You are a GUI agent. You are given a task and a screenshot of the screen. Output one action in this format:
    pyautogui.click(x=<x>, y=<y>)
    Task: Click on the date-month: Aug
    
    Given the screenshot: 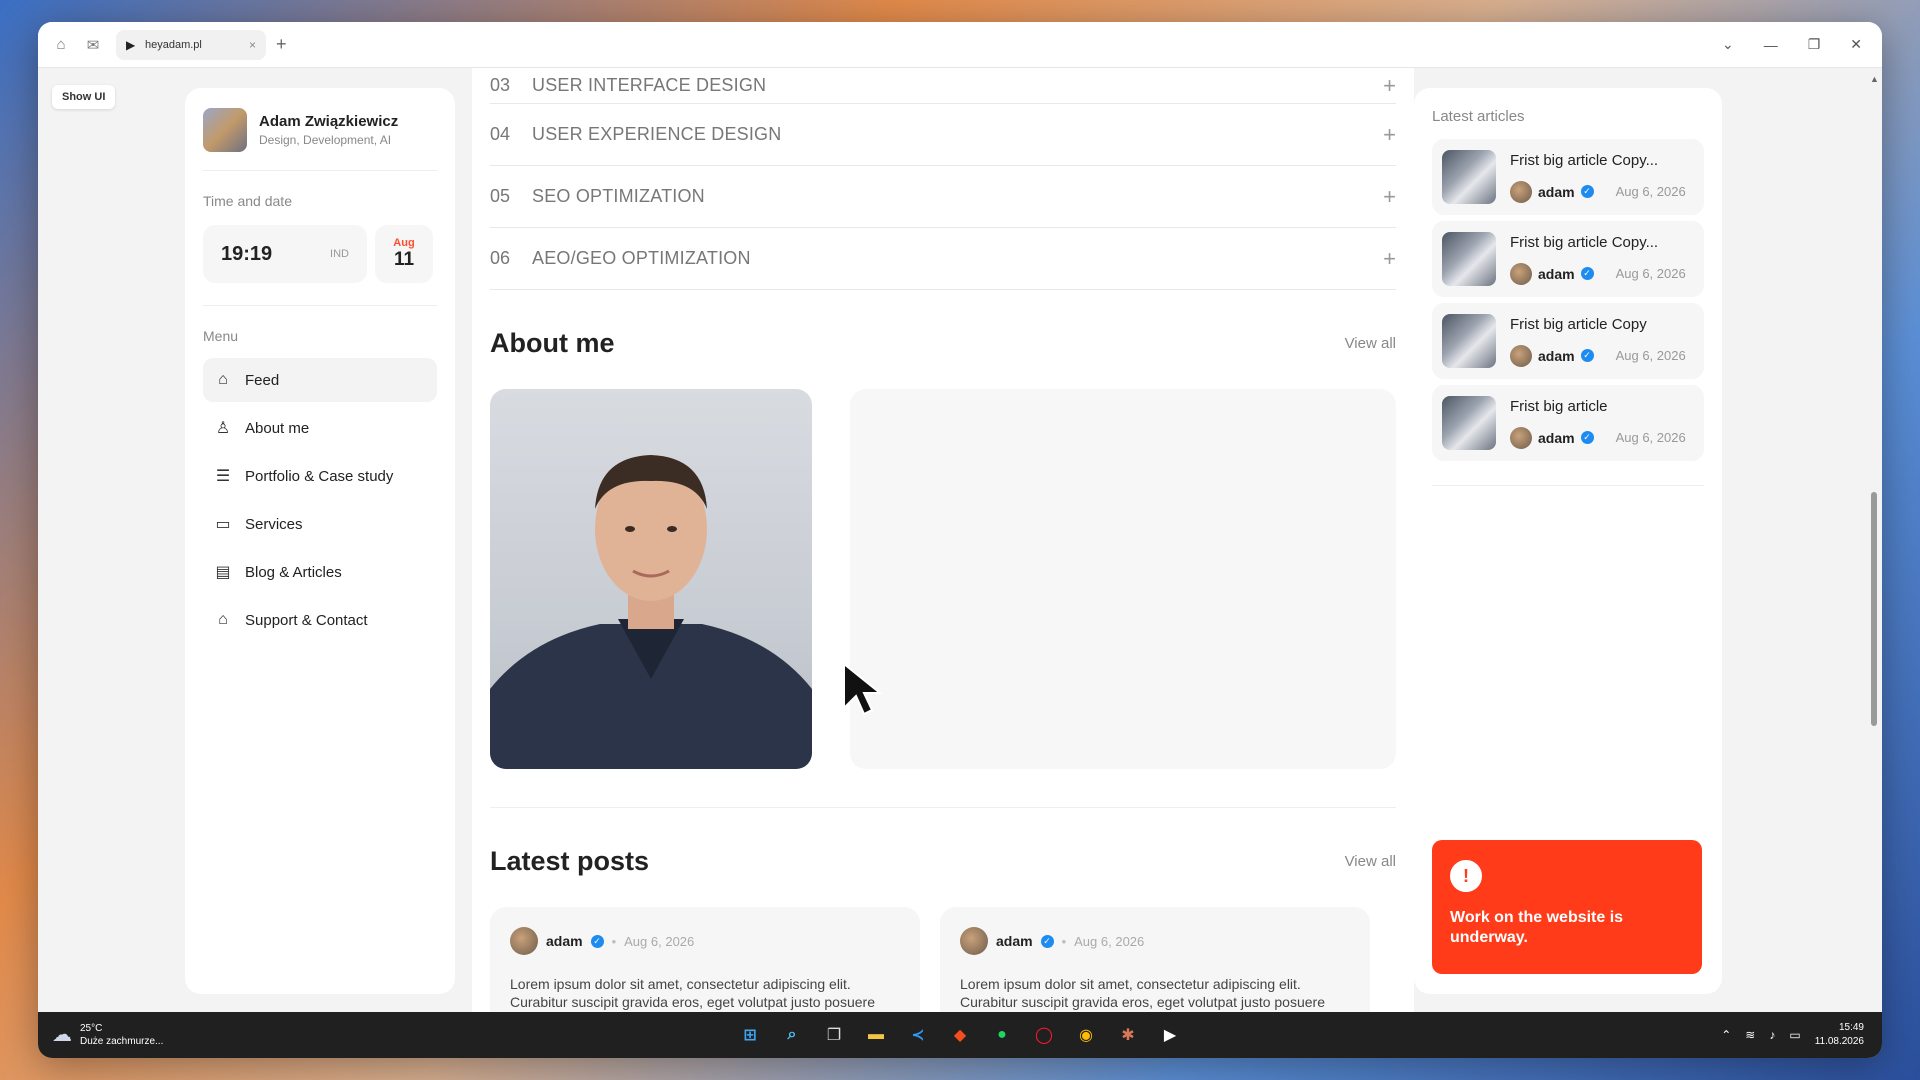 What is the action you would take?
    pyautogui.click(x=404, y=243)
    